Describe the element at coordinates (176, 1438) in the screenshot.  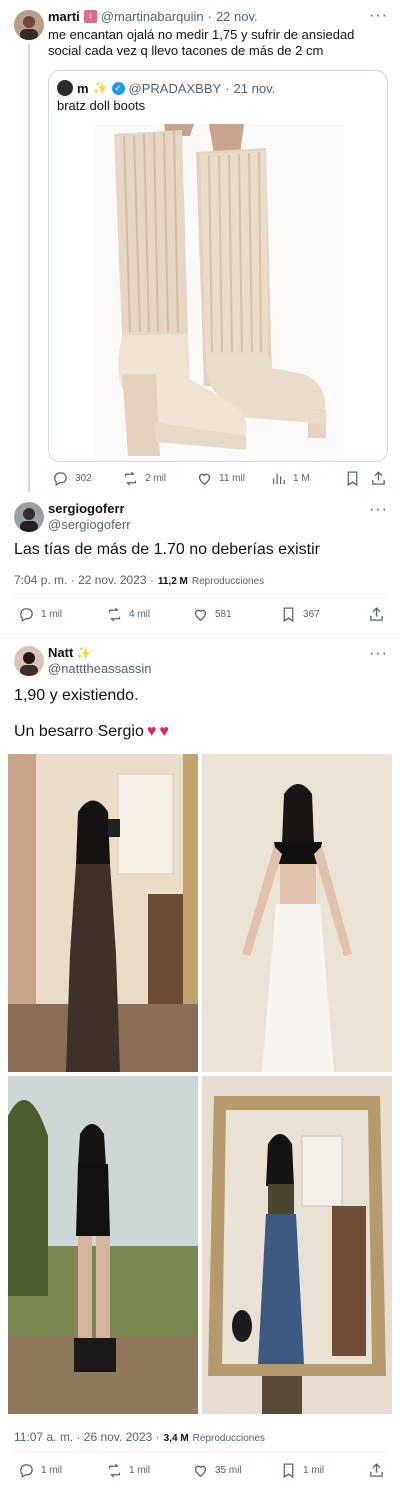
I see `views-count: 3,4 M` at that location.